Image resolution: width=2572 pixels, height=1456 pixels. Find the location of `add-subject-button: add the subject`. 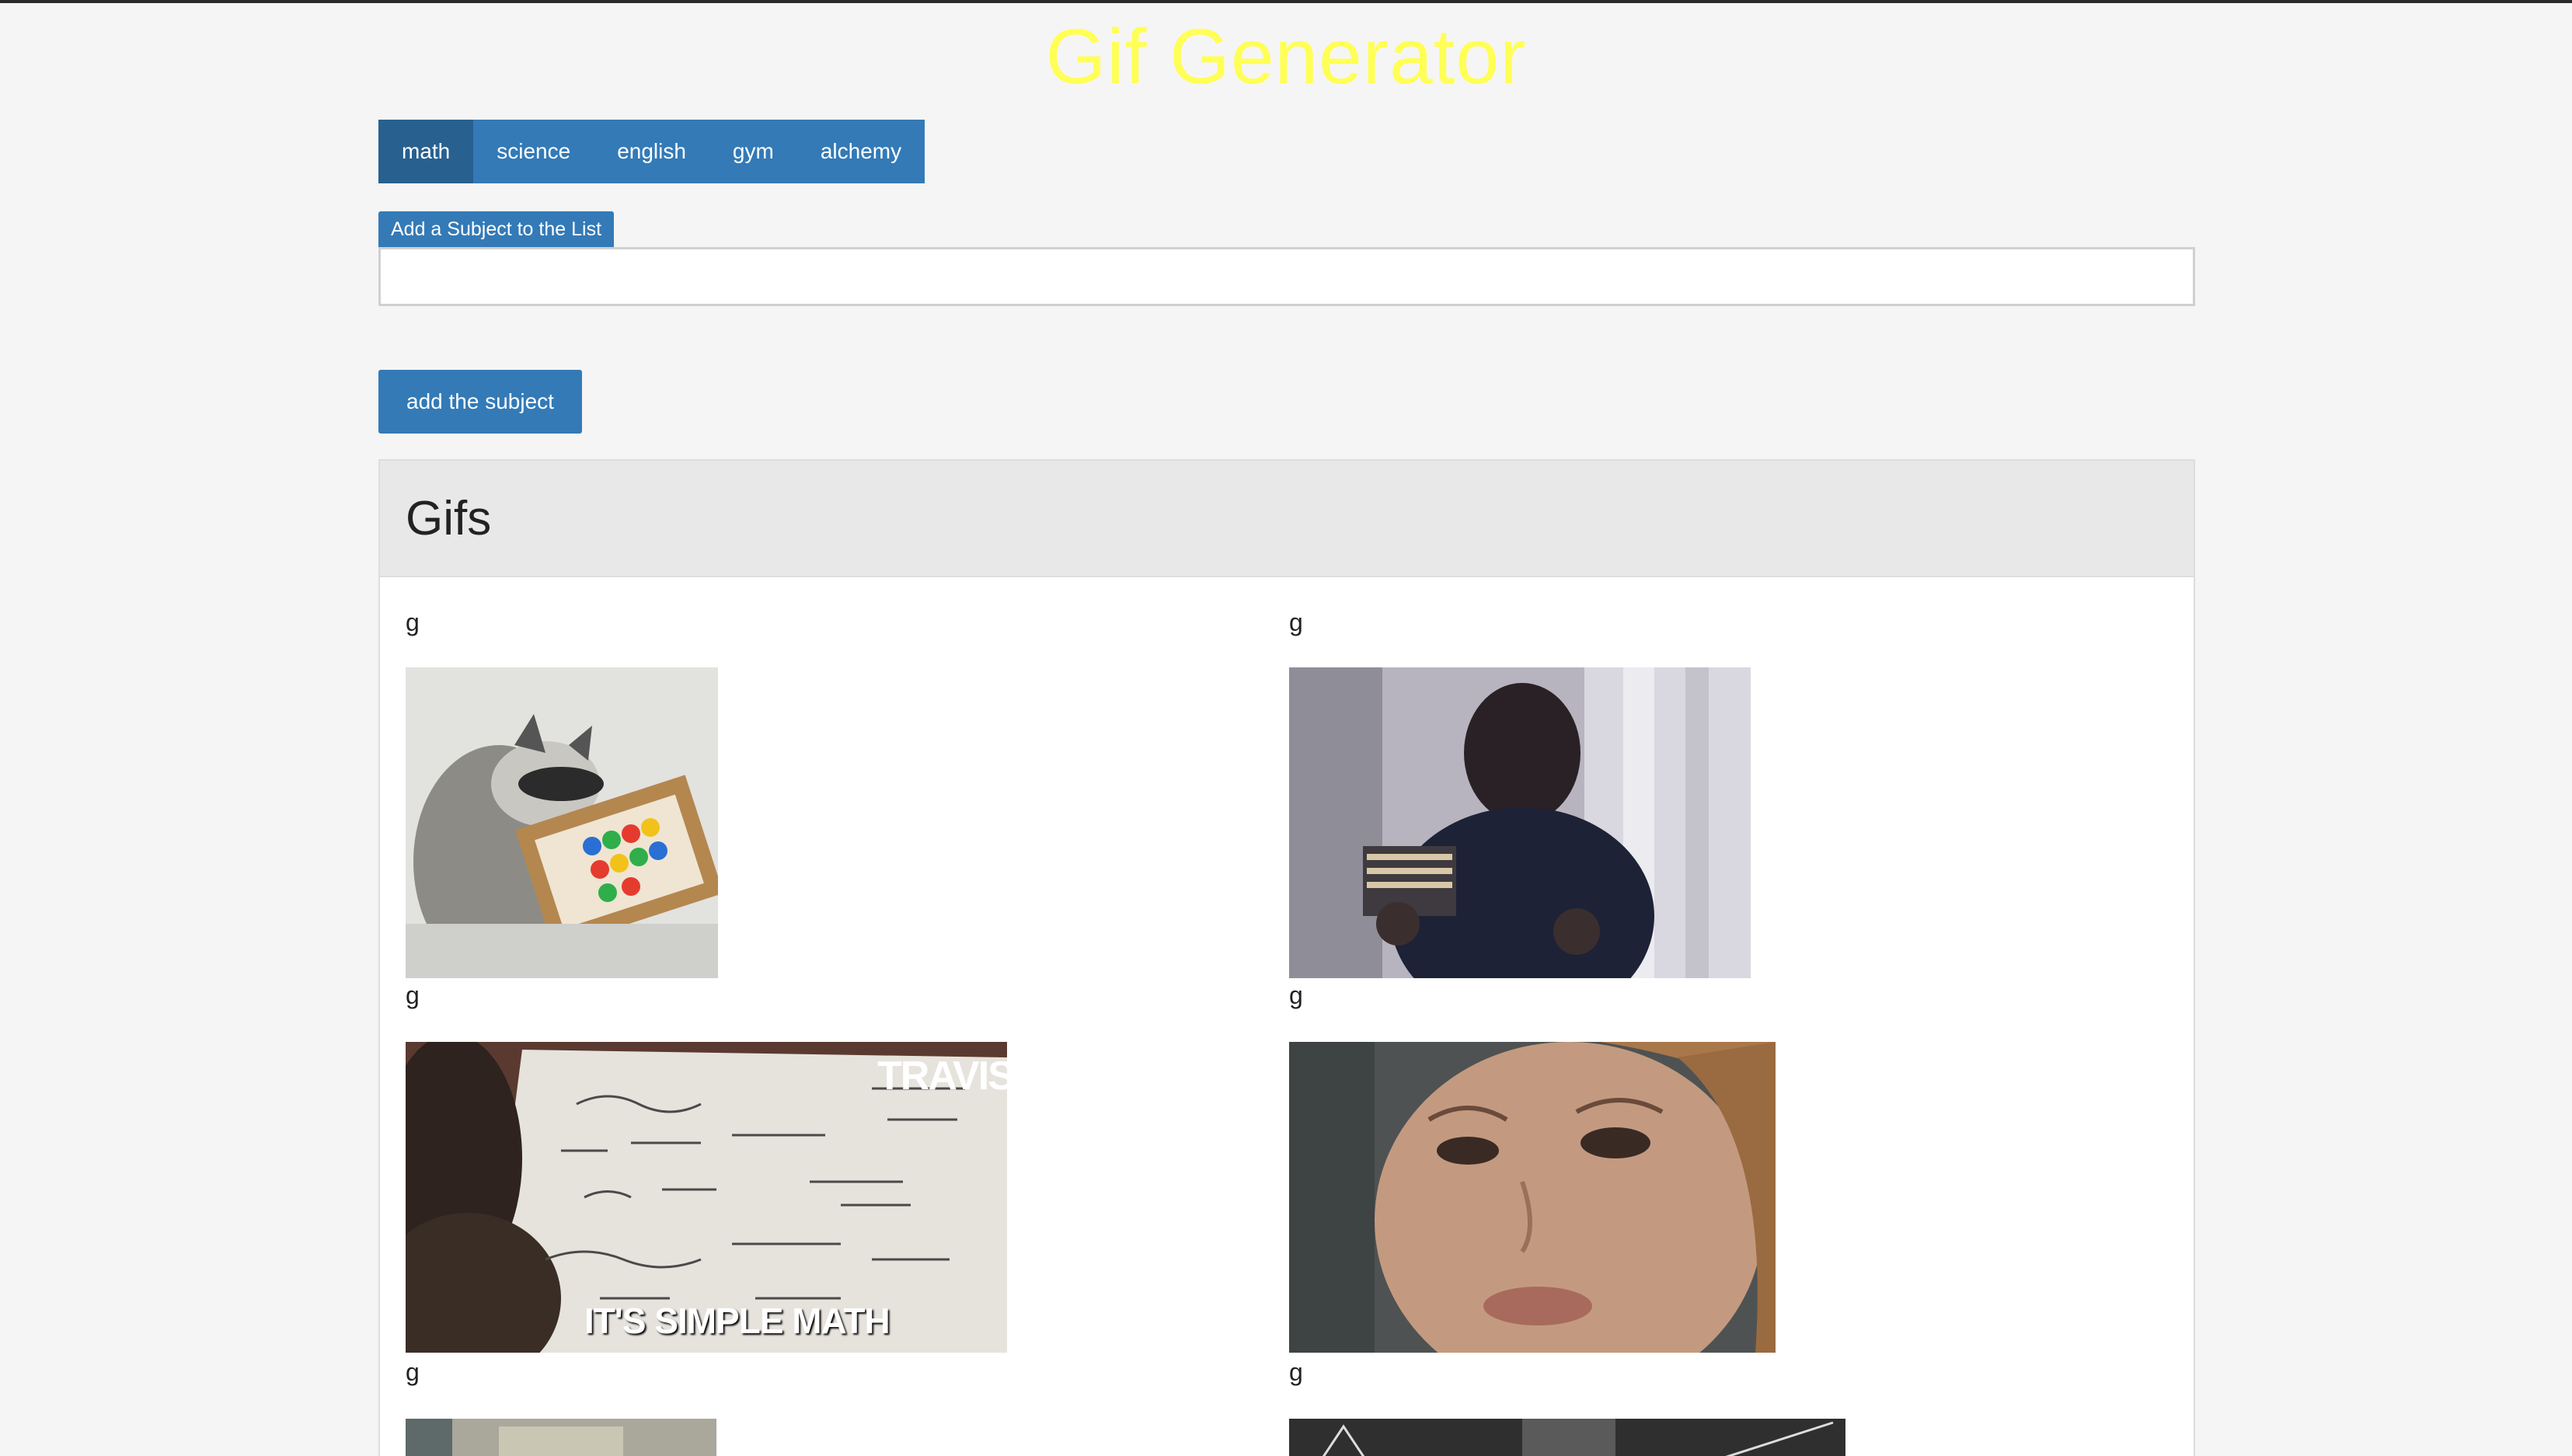

add-subject-button: add the subject is located at coordinates (480, 402).